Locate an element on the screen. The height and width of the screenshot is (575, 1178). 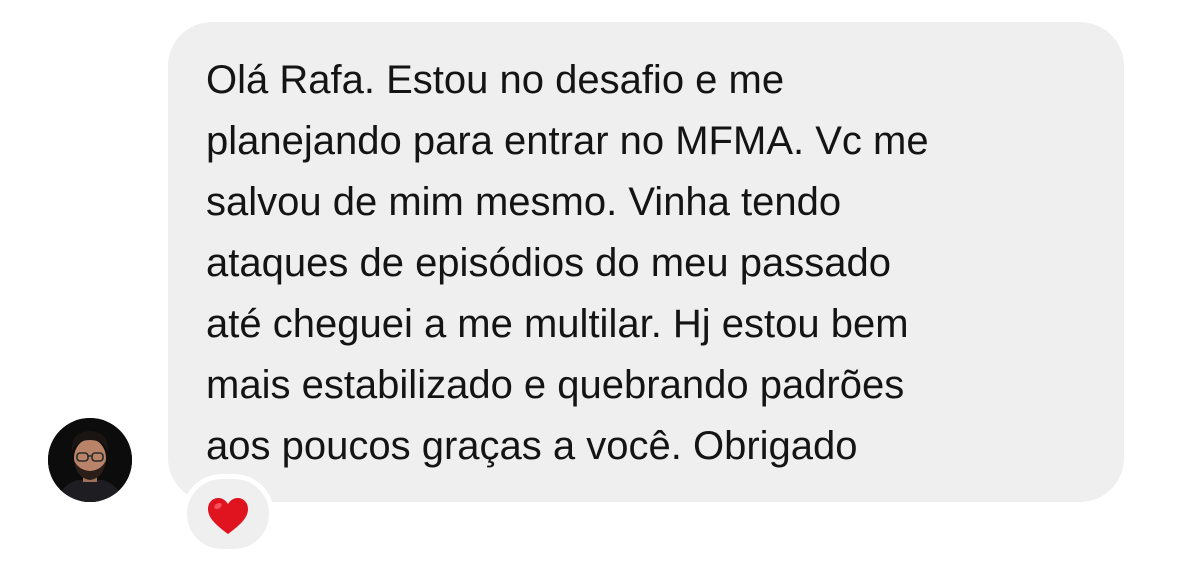
avatar-image is located at coordinates (90, 460).